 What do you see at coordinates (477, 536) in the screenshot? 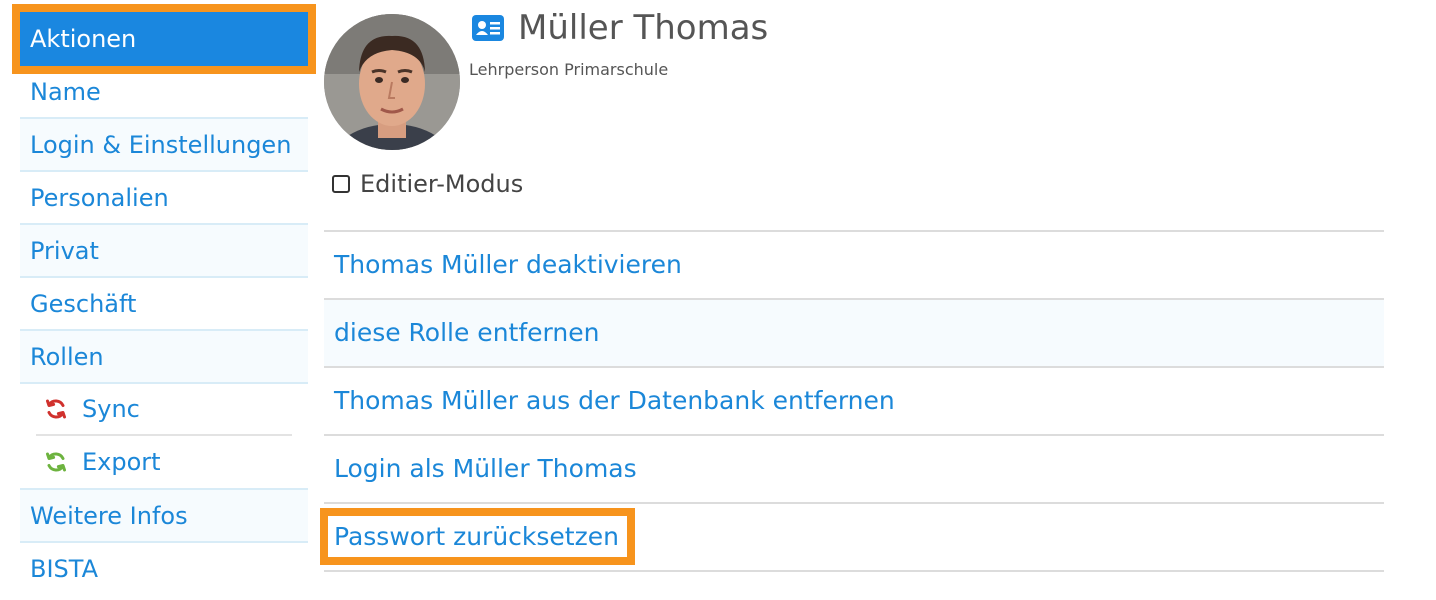
I see `action-label: Passwort zurücksetzen` at bounding box center [477, 536].